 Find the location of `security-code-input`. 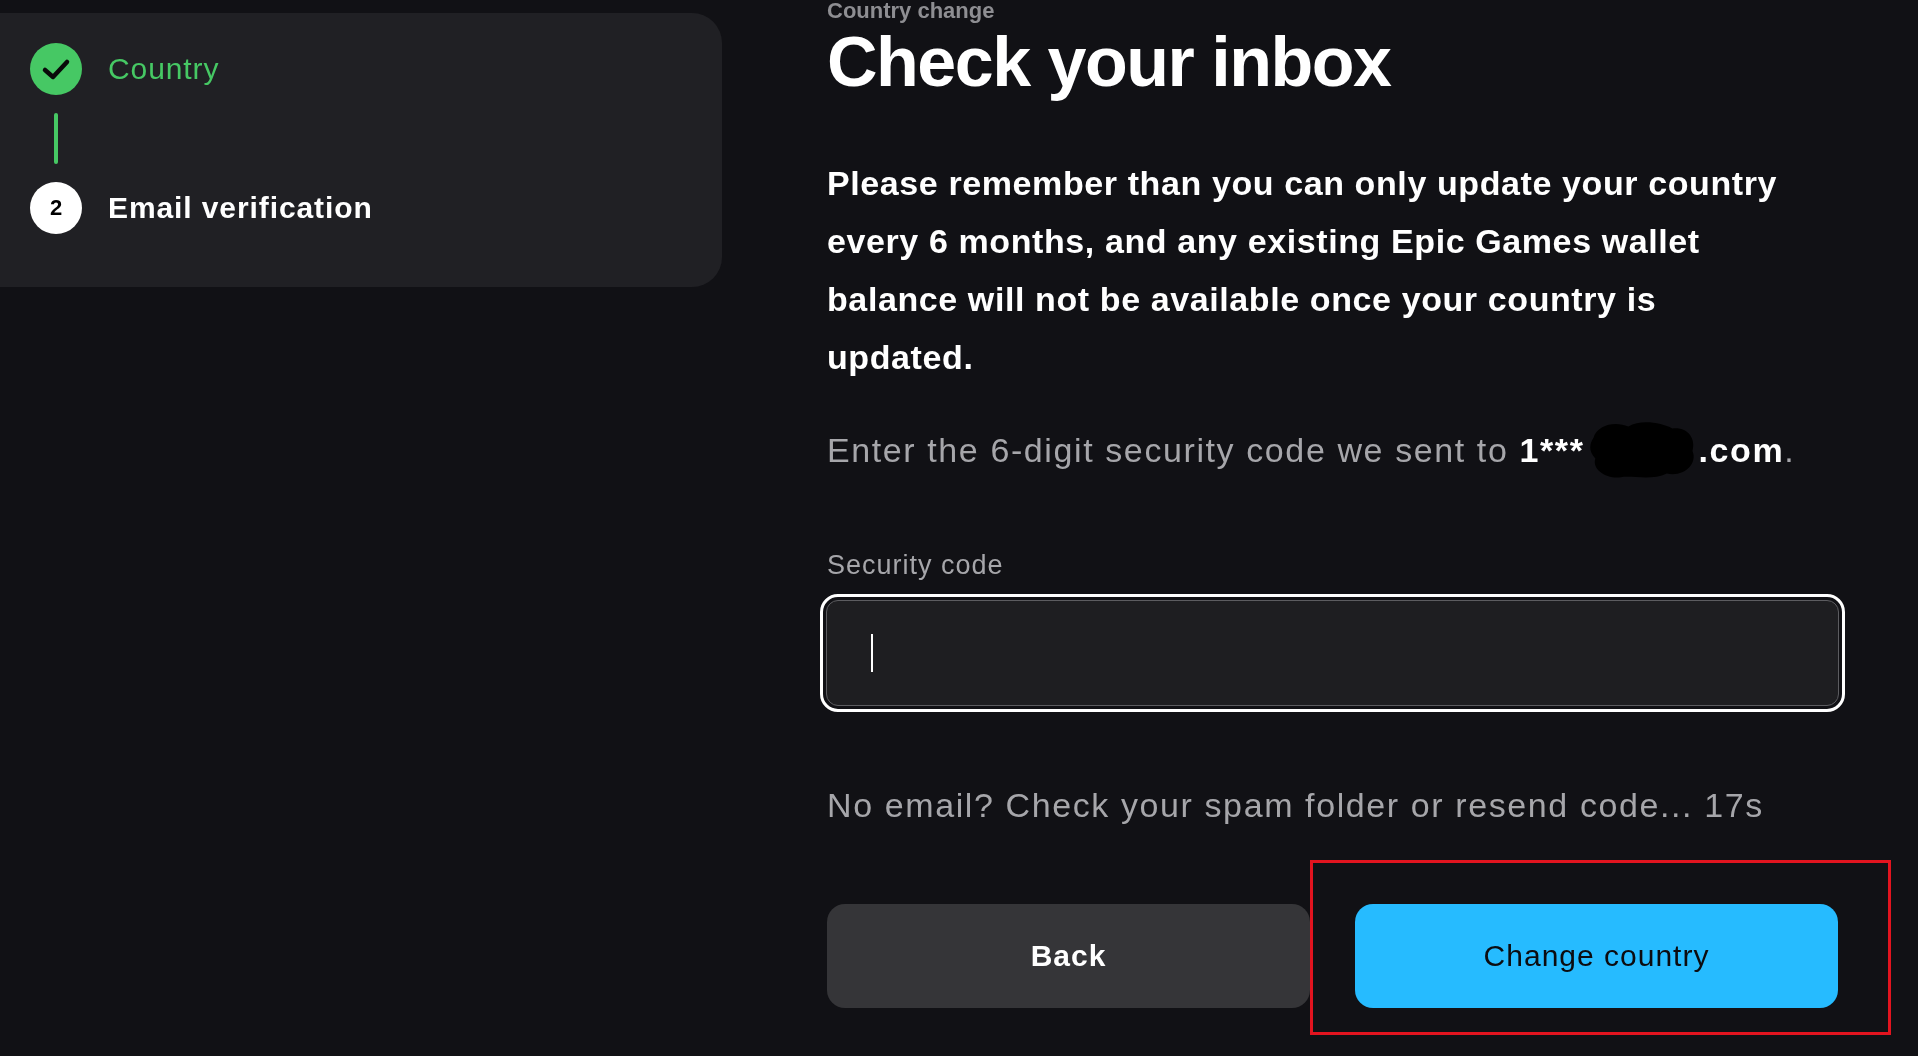

security-code-input is located at coordinates (1332, 653).